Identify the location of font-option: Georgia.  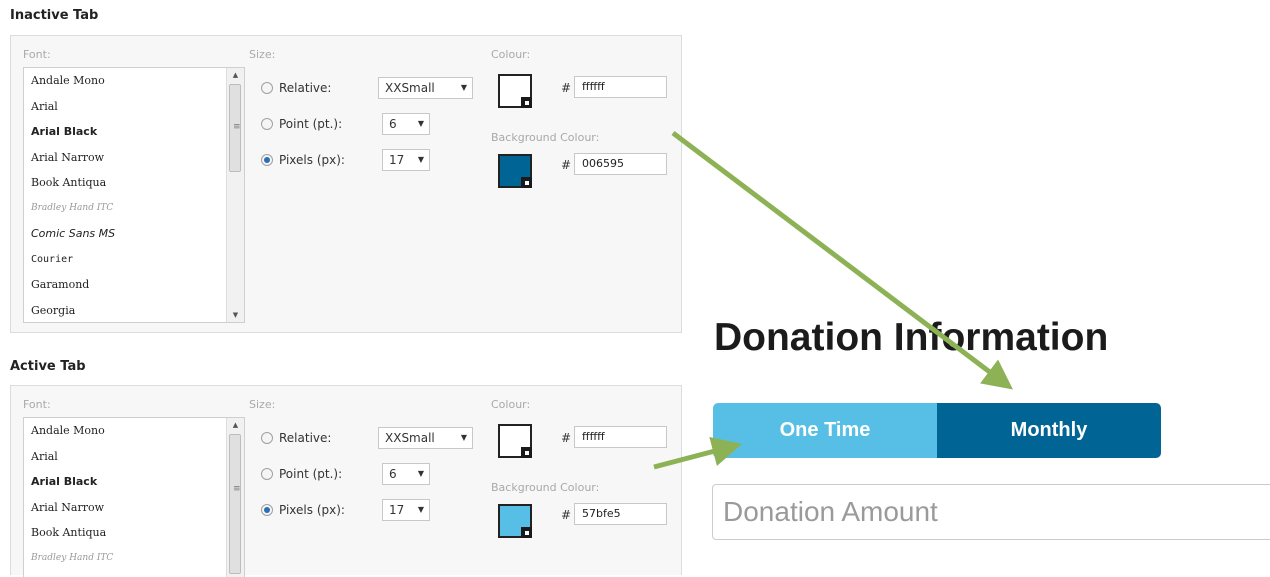
(125, 310).